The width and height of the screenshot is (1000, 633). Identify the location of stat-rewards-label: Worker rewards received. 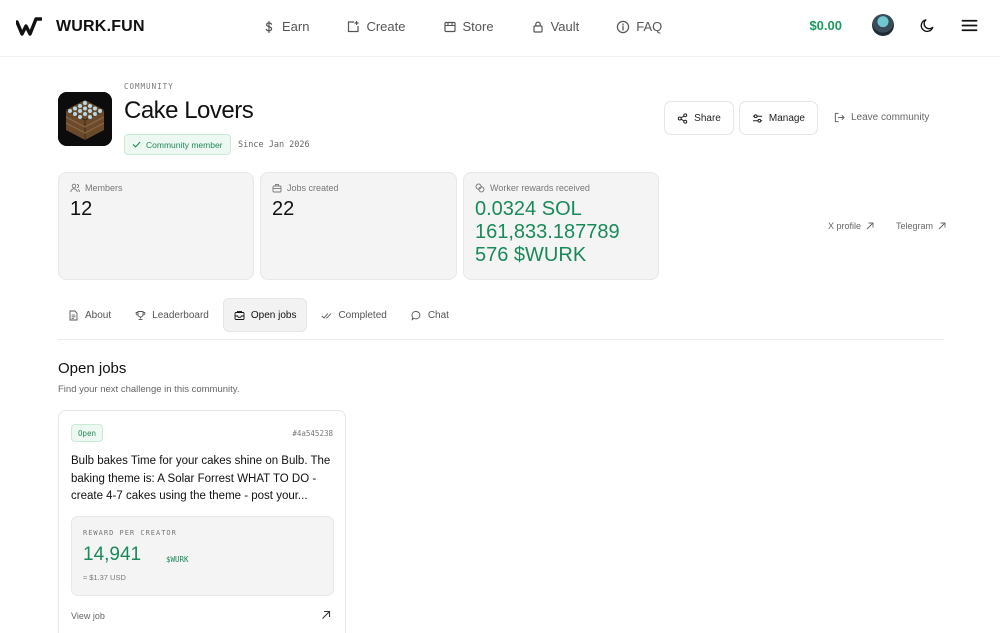
(540, 188).